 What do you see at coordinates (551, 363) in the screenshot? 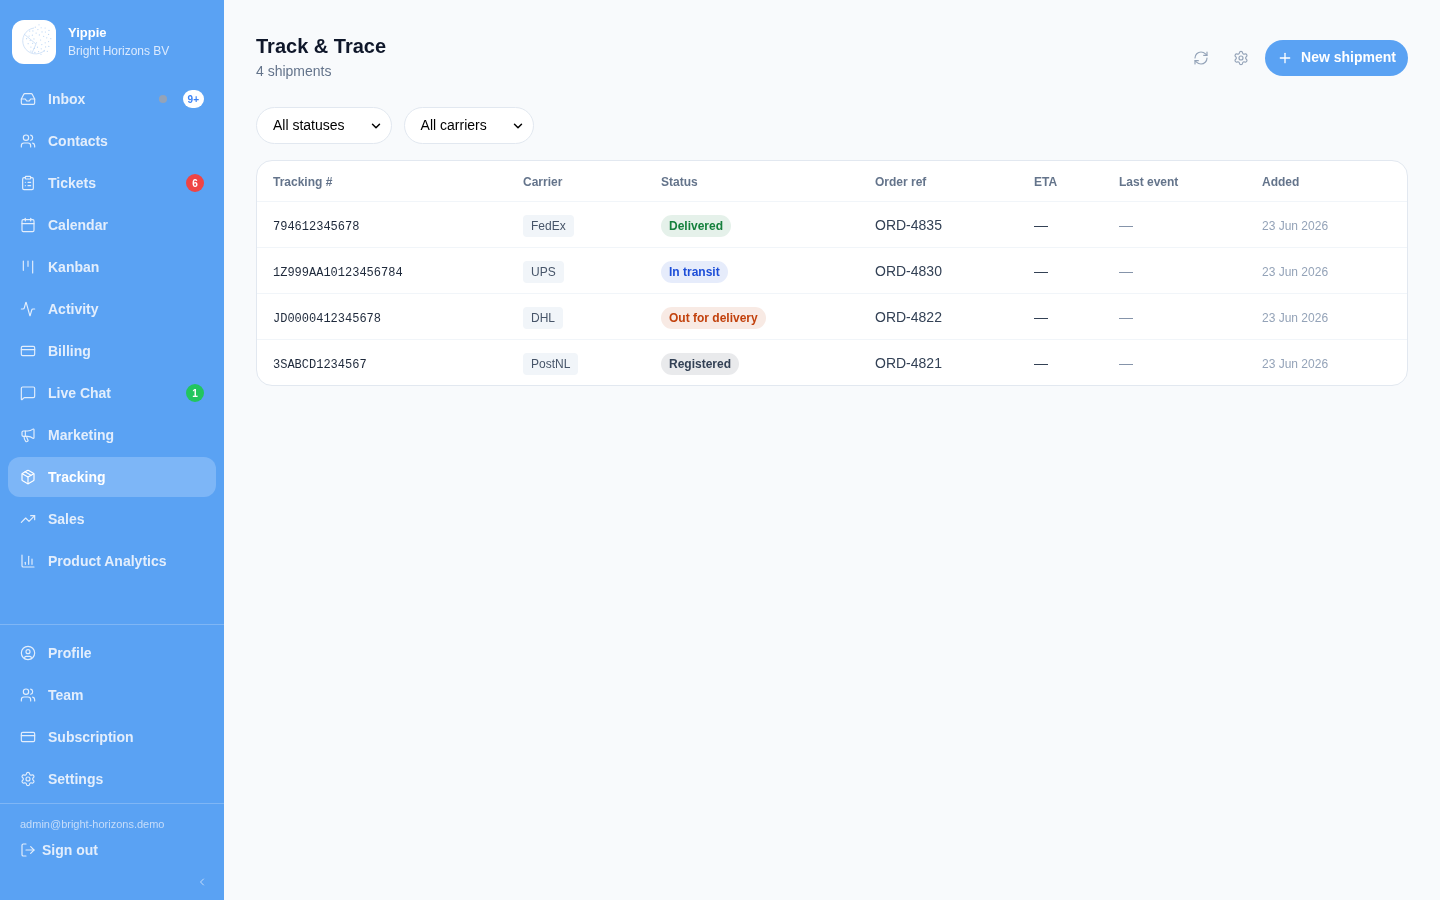
I see `carrier-tag: PostNL` at bounding box center [551, 363].